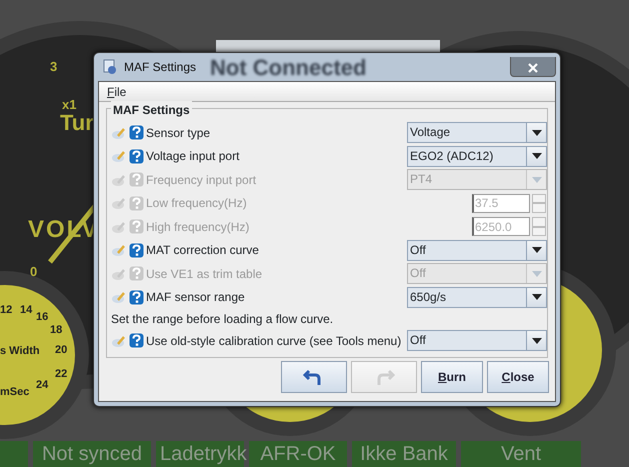 The height and width of the screenshot is (467, 629). What do you see at coordinates (196, 203) in the screenshot?
I see `field-label: Low frequency(Hz)` at bounding box center [196, 203].